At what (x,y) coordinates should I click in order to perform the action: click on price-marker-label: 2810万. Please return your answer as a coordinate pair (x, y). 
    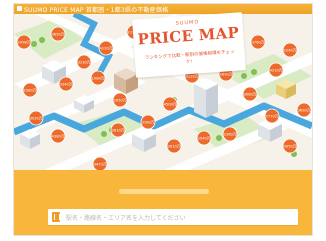
    Looking at the image, I should click on (118, 131).